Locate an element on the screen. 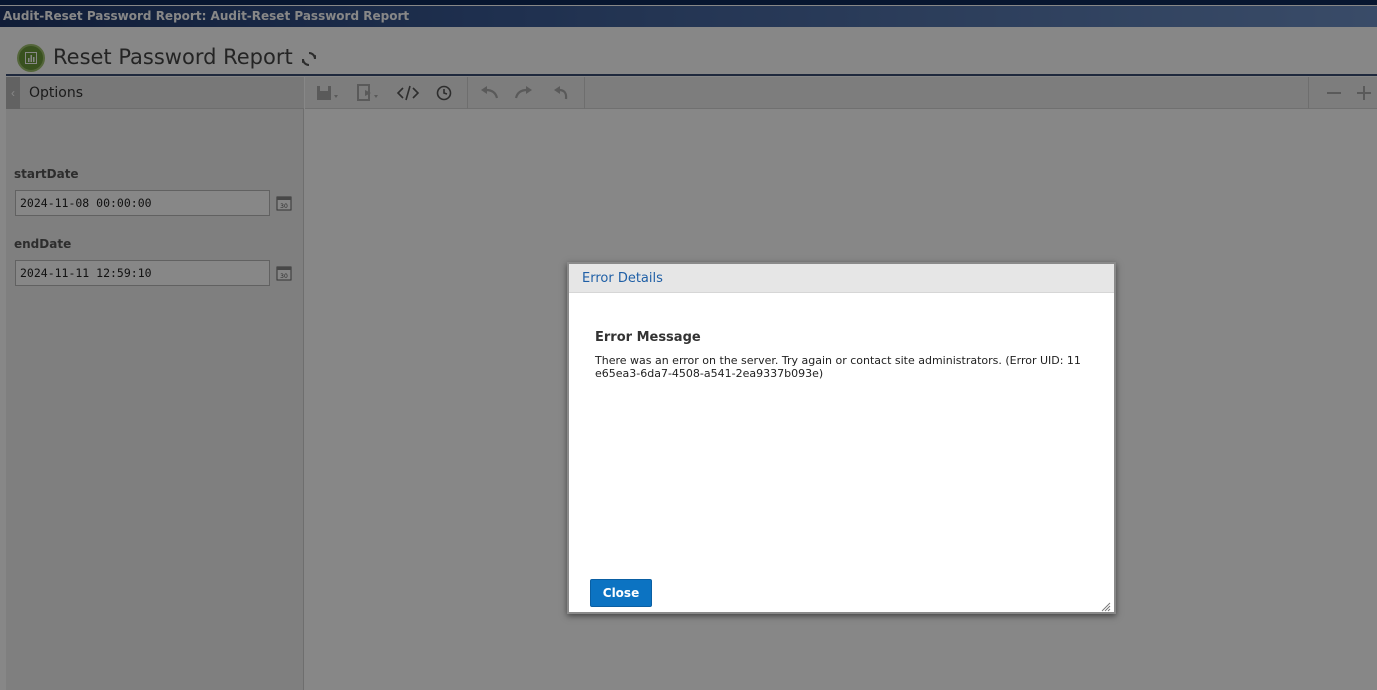  dialog-header: Error Details is located at coordinates (841, 278).